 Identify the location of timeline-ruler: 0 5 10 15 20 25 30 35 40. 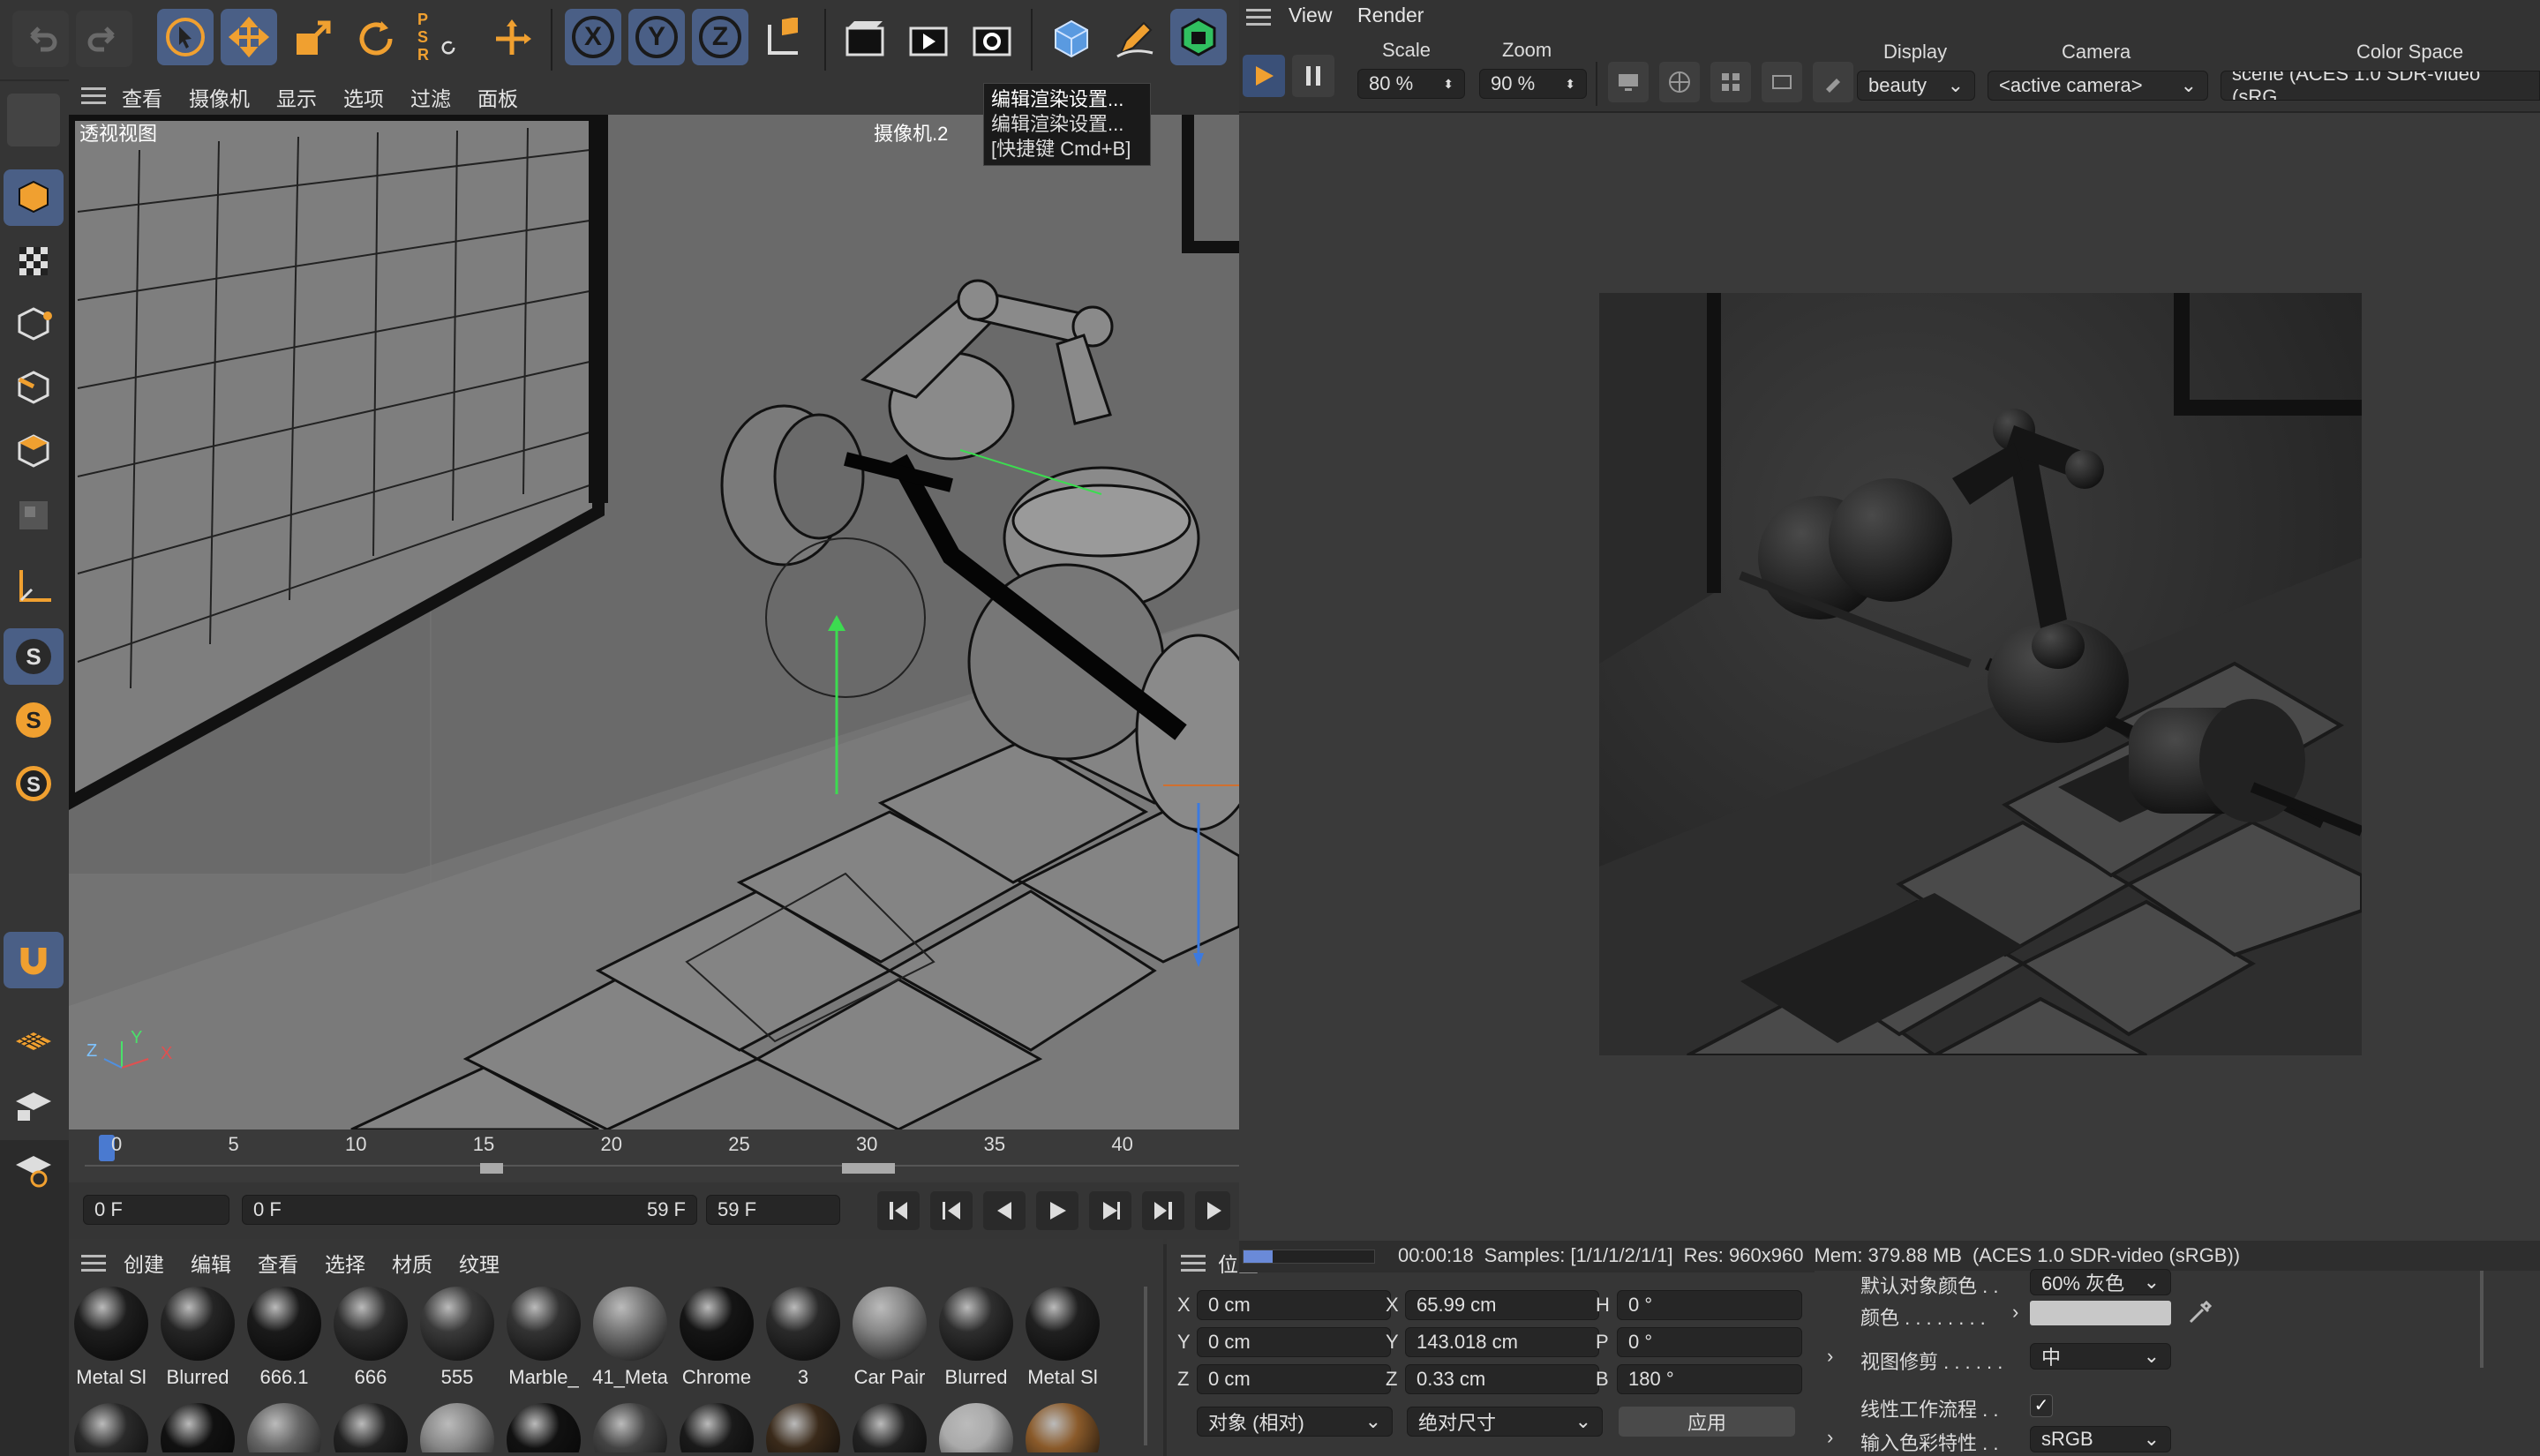
(654, 1156).